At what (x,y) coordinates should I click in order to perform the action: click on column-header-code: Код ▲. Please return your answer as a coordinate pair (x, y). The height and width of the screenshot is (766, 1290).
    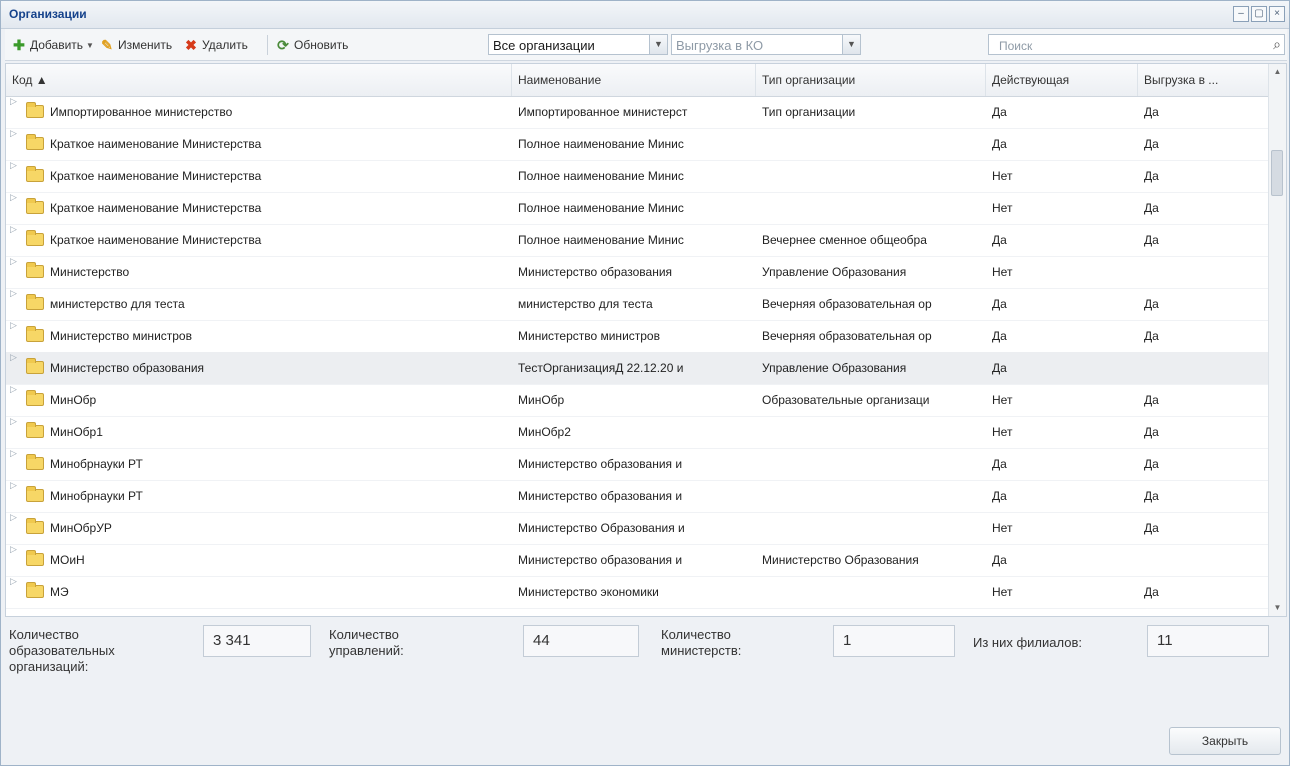
    Looking at the image, I should click on (259, 80).